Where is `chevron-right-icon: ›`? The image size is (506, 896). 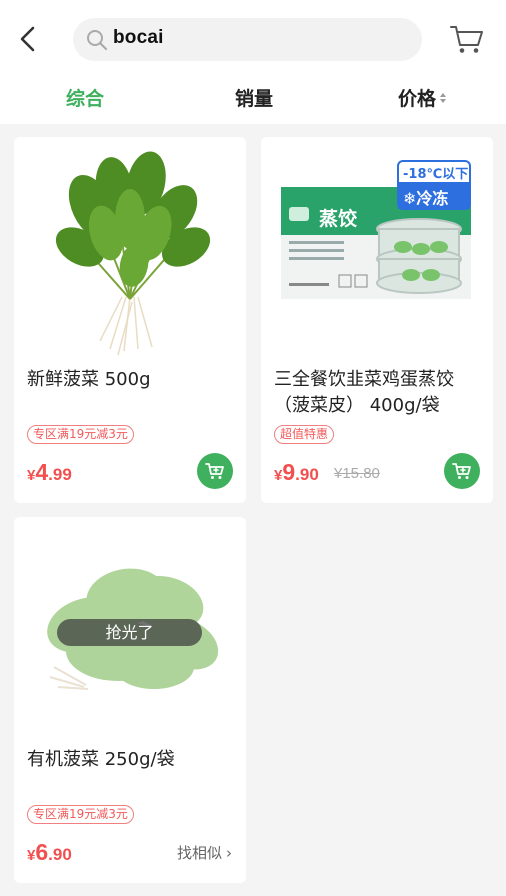 chevron-right-icon: › is located at coordinates (229, 853).